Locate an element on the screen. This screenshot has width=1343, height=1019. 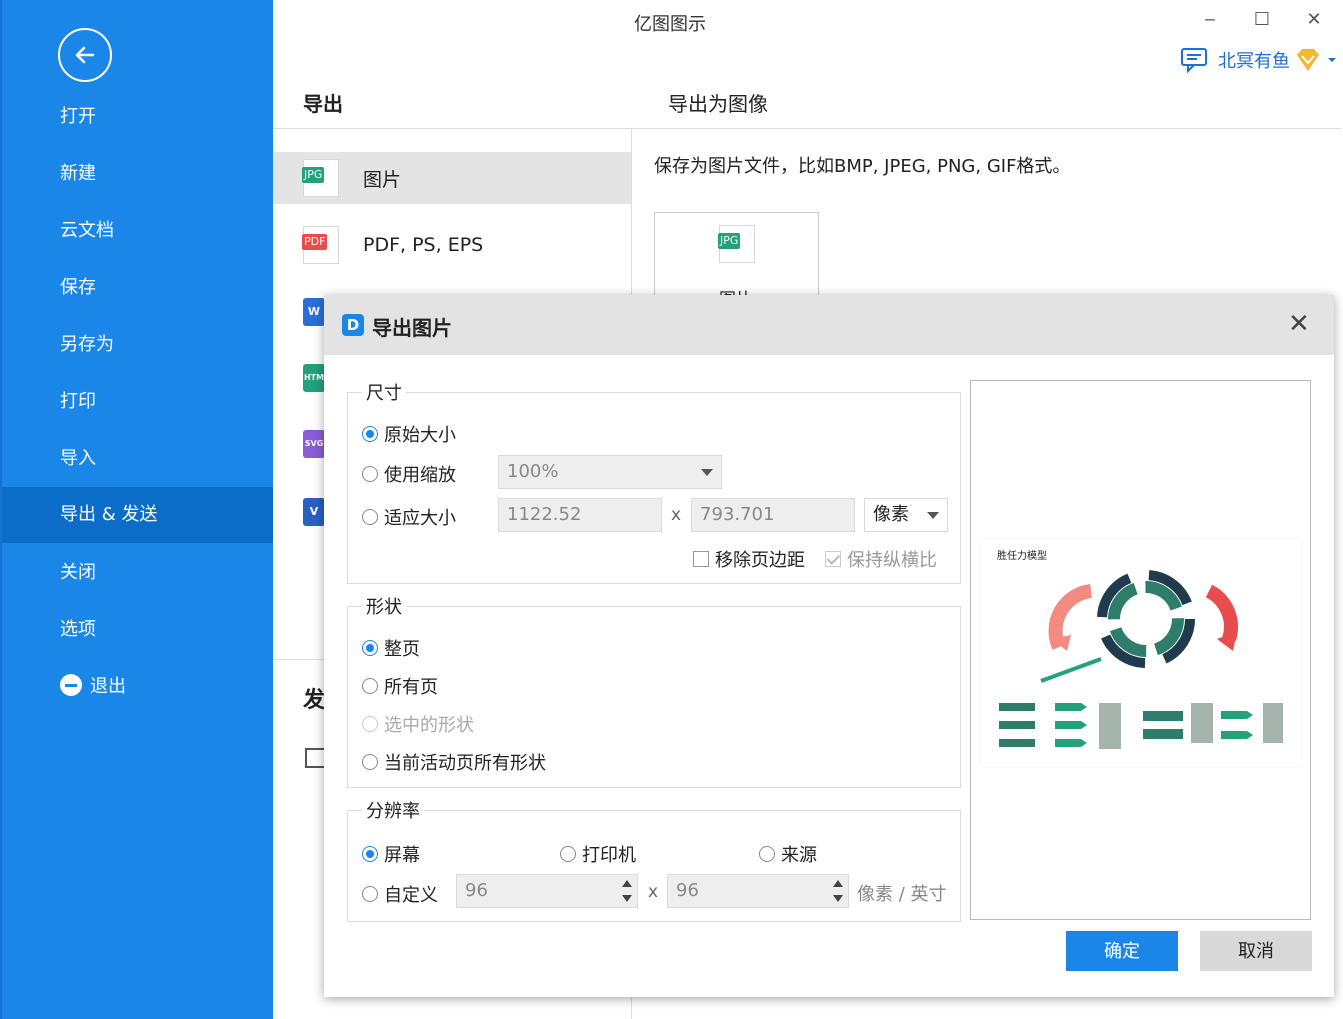
fit-size-radio: 适应大小 is located at coordinates (409, 517).